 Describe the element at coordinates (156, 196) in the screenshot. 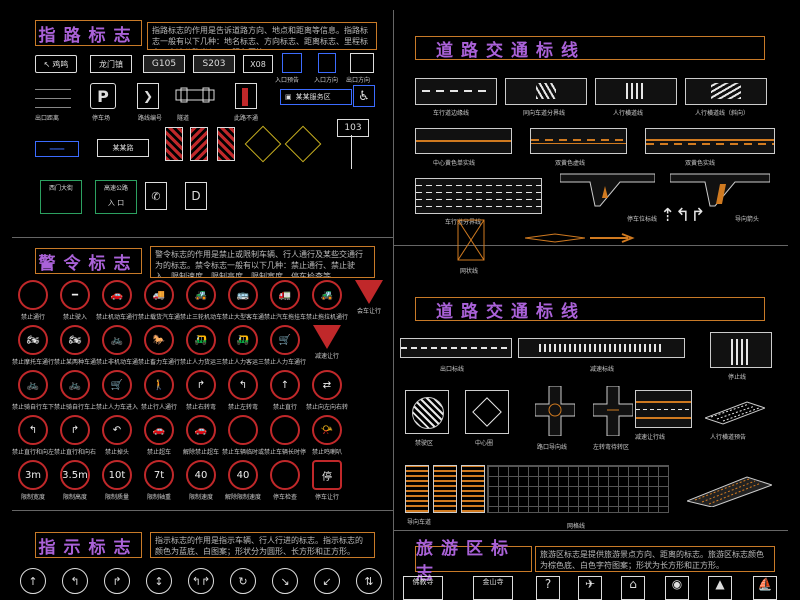

I see `phone-sign: ✆` at that location.